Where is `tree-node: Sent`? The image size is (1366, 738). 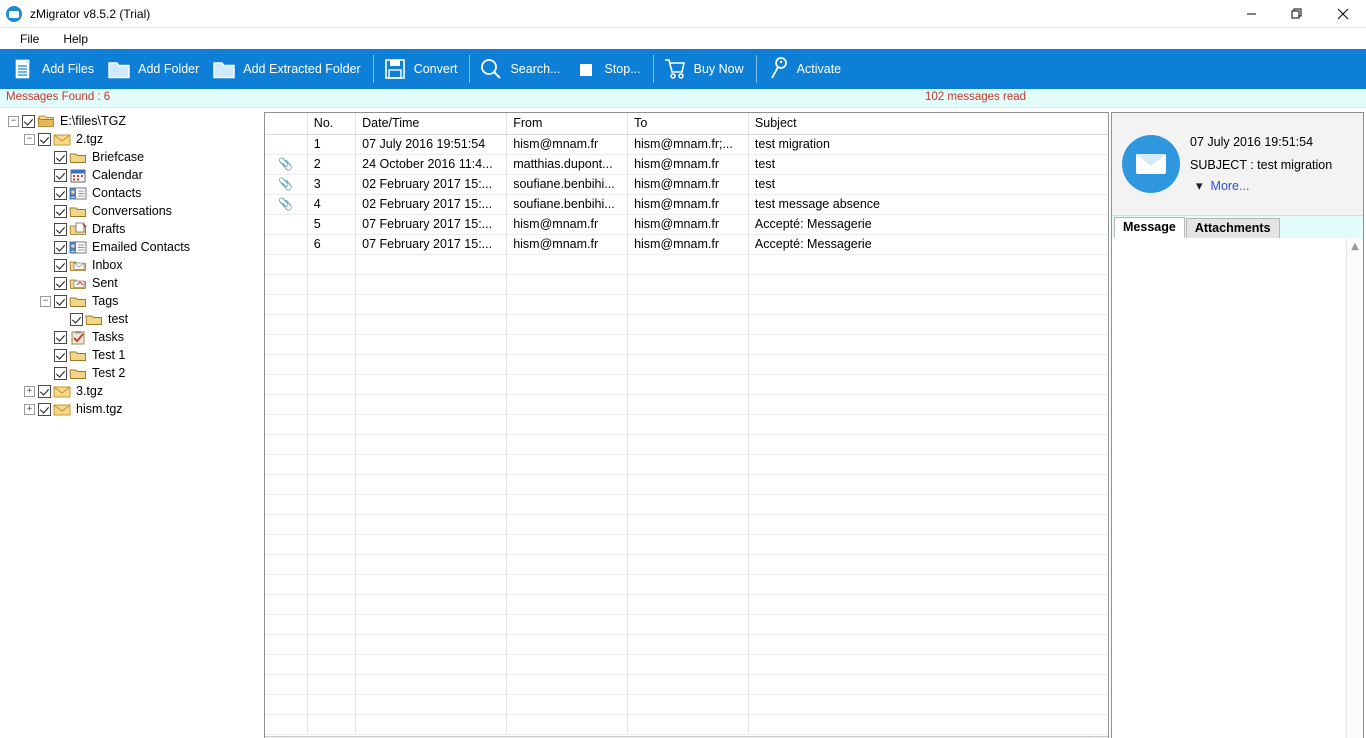 tree-node: Sent is located at coordinates (132, 283).